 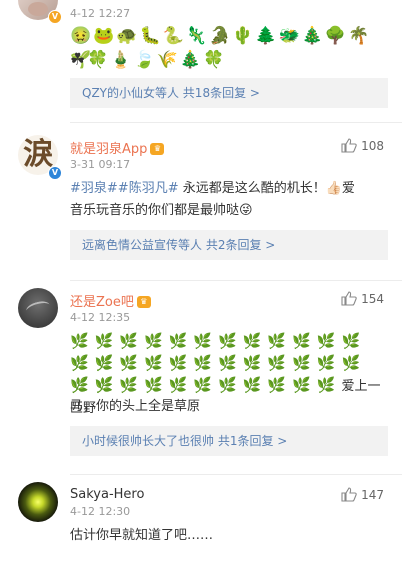 I want to click on comment-text: 马，你的头上全是草原, so click(x=135, y=406).